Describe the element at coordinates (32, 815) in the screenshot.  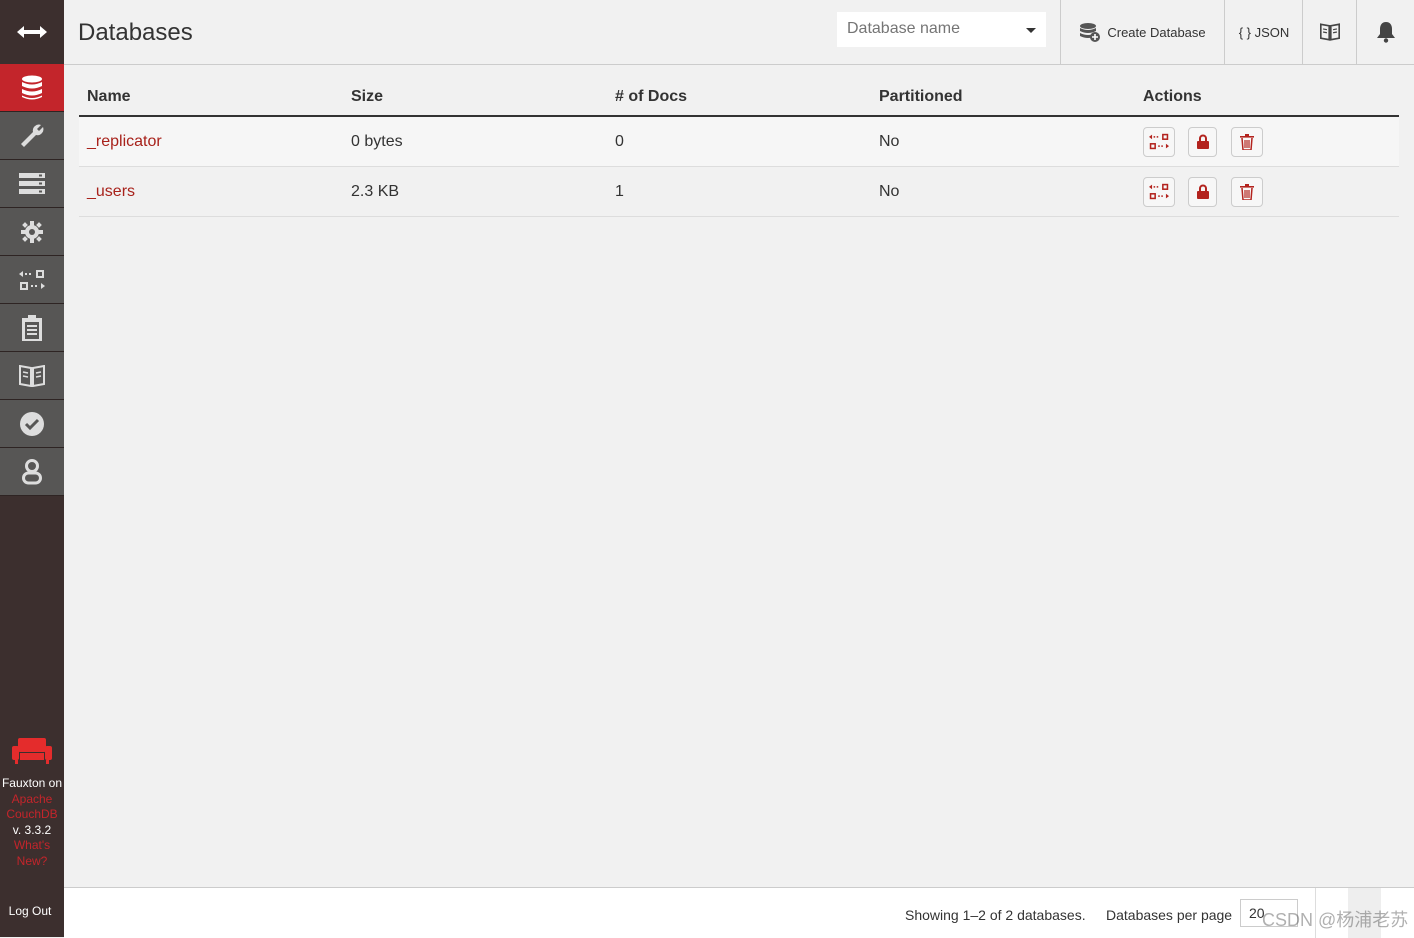
I see `couchdb-link: CouchDB` at that location.